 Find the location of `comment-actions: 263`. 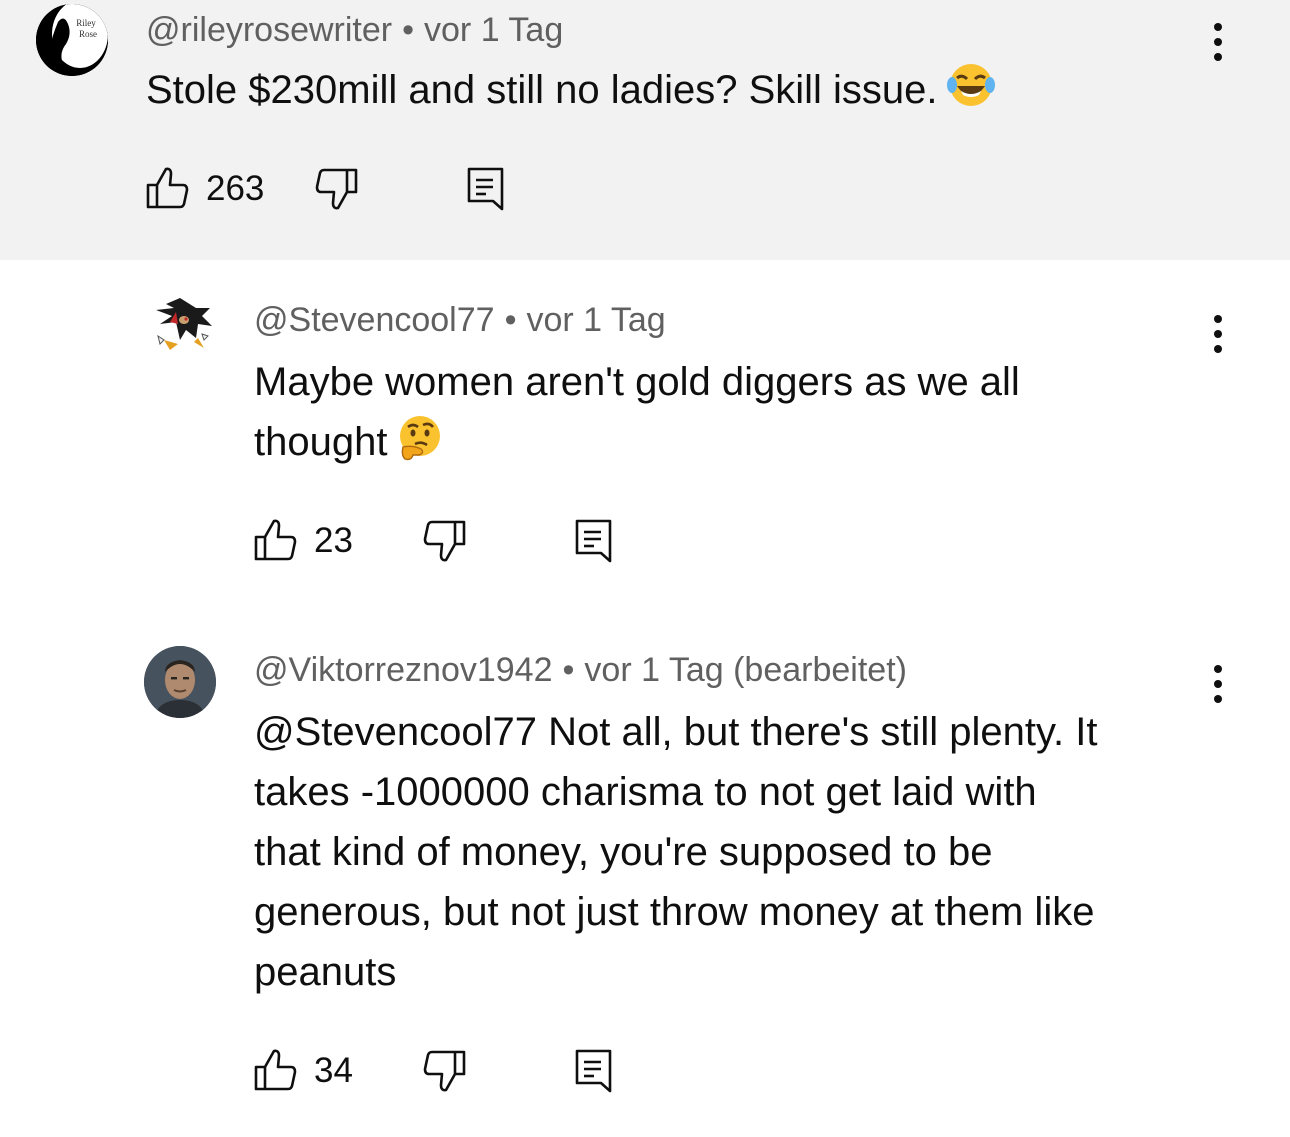

comment-actions: 263 is located at coordinates (346, 189).